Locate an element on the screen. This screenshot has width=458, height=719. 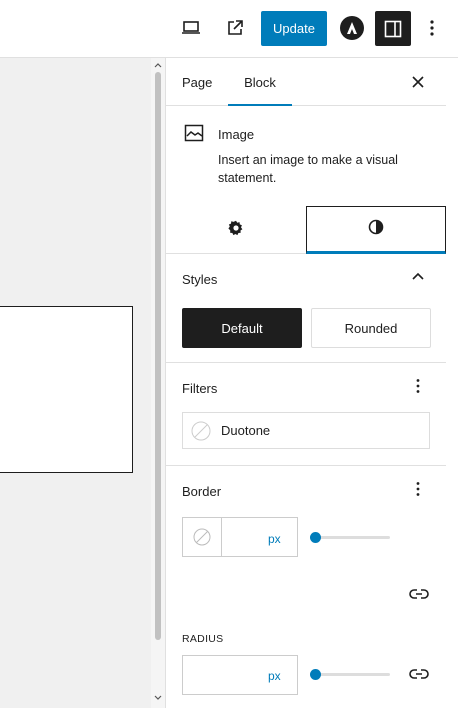
border-width-slider is located at coordinates (352, 537).